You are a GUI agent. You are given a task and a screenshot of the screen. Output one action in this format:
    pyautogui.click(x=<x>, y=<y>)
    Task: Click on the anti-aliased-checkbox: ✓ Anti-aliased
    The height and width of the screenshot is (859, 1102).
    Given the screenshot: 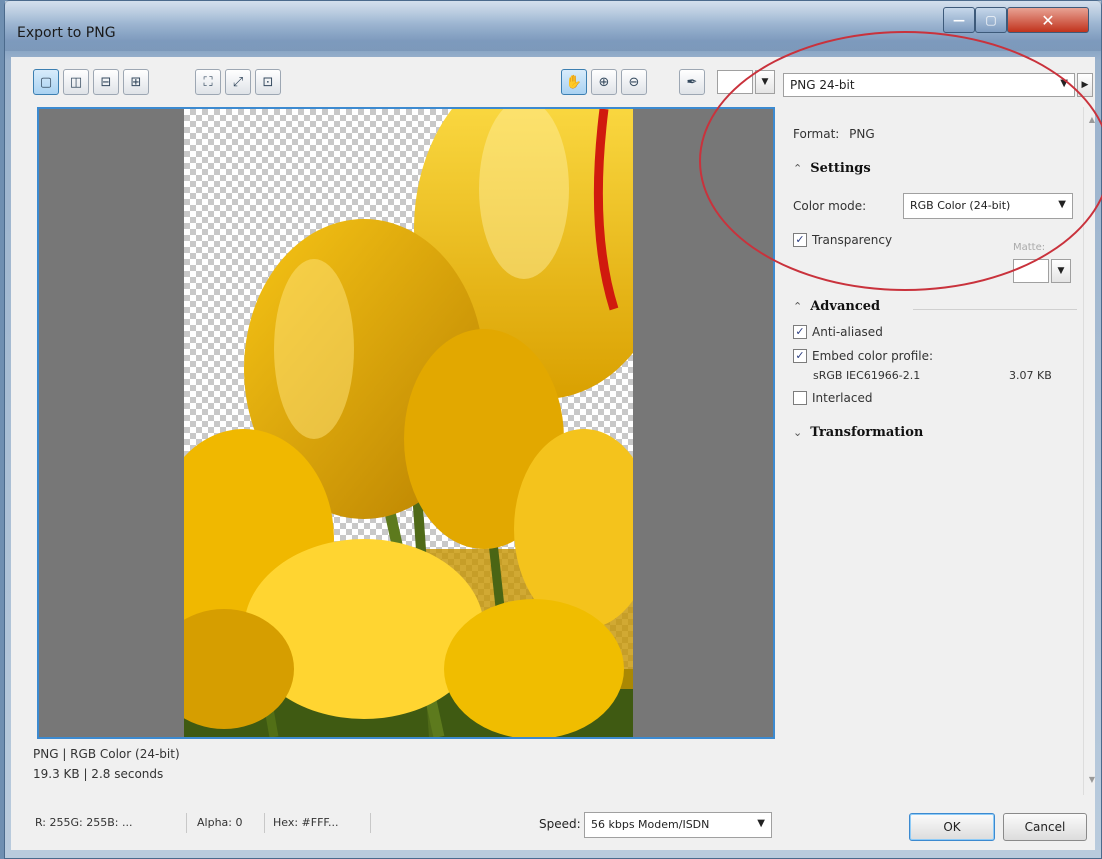 What is the action you would take?
    pyautogui.click(x=838, y=332)
    